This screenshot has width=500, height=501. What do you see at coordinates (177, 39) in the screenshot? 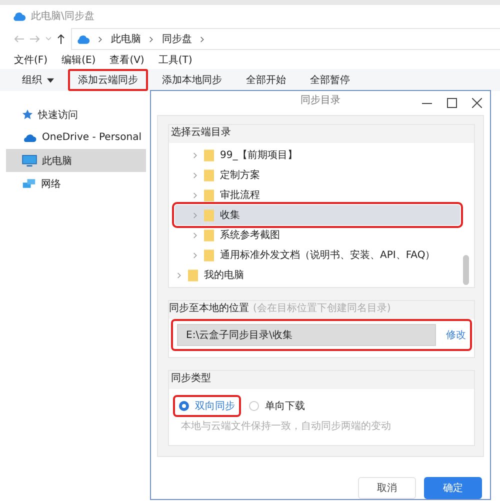
I see `breadcrumb: 同步盘` at bounding box center [177, 39].